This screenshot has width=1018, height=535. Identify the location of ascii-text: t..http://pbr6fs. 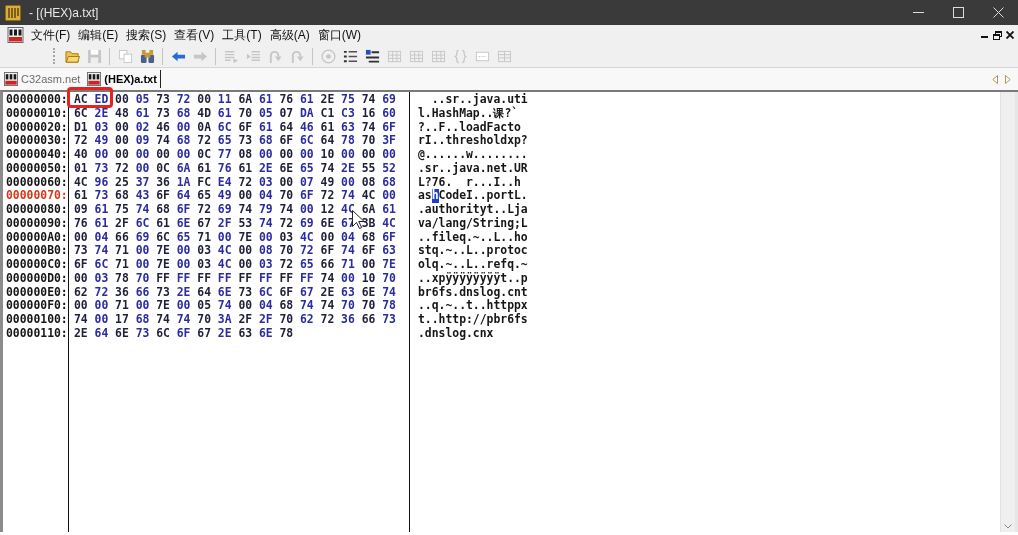
(473, 320).